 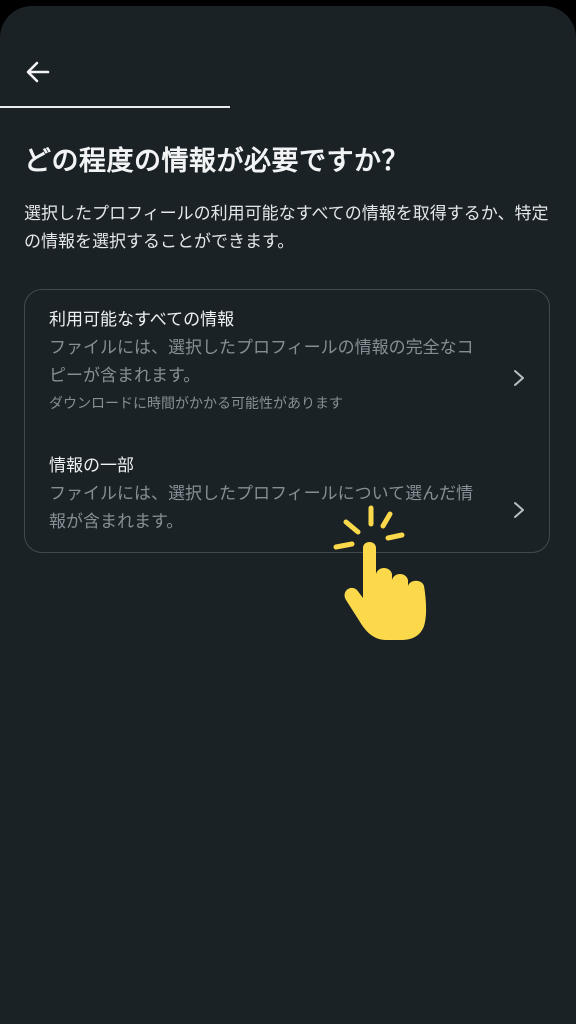 What do you see at coordinates (115, 107) in the screenshot?
I see `progress-indicator` at bounding box center [115, 107].